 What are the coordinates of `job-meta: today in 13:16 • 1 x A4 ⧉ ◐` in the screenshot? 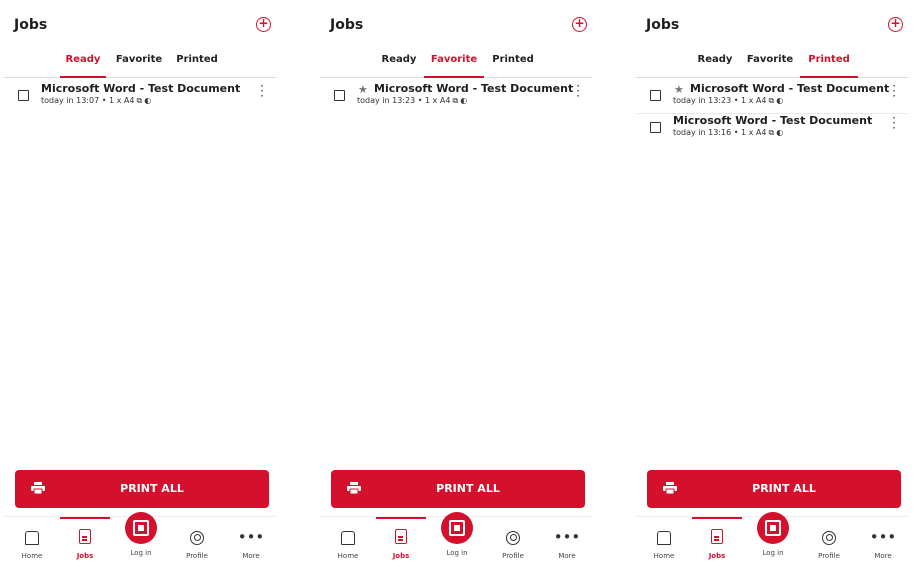 It's located at (728, 132).